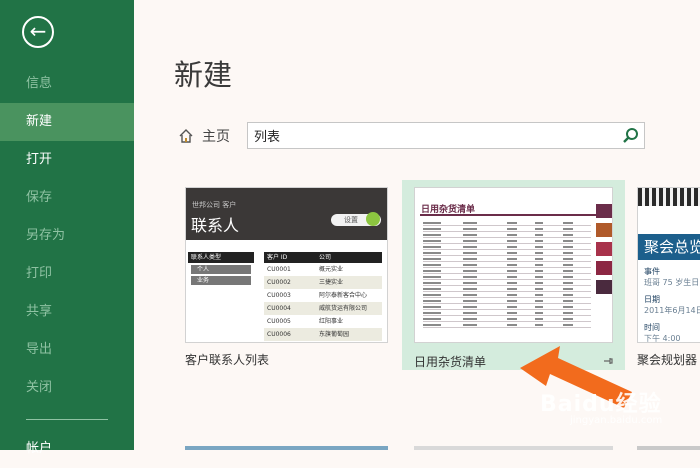  Describe the element at coordinates (631, 136) in the screenshot. I see `search-icon` at that location.